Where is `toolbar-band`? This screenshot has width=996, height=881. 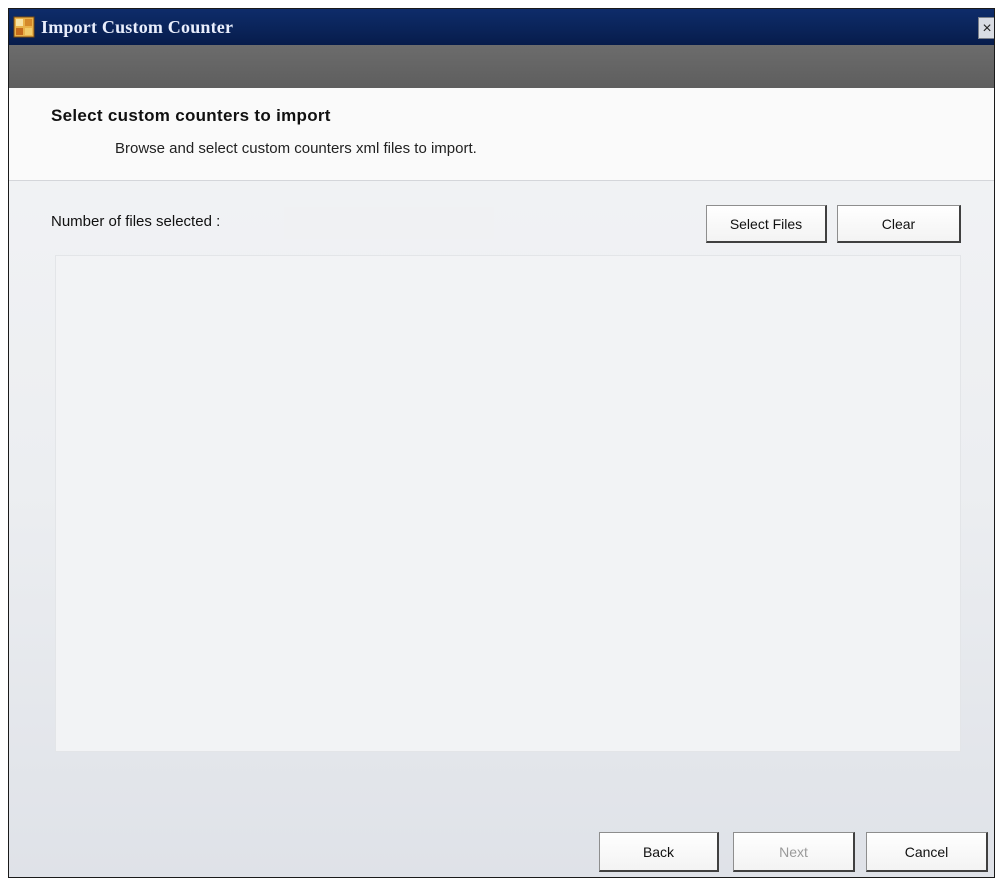
toolbar-band is located at coordinates (501, 66).